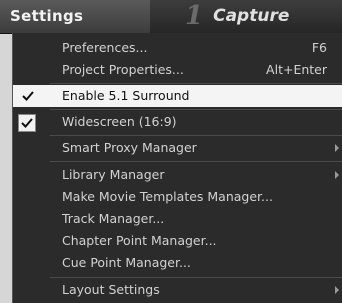 Image resolution: width=342 pixels, height=303 pixels. Describe the element at coordinates (129, 147) in the screenshot. I see `menu-item-label: Smart Proxy Manager` at that location.